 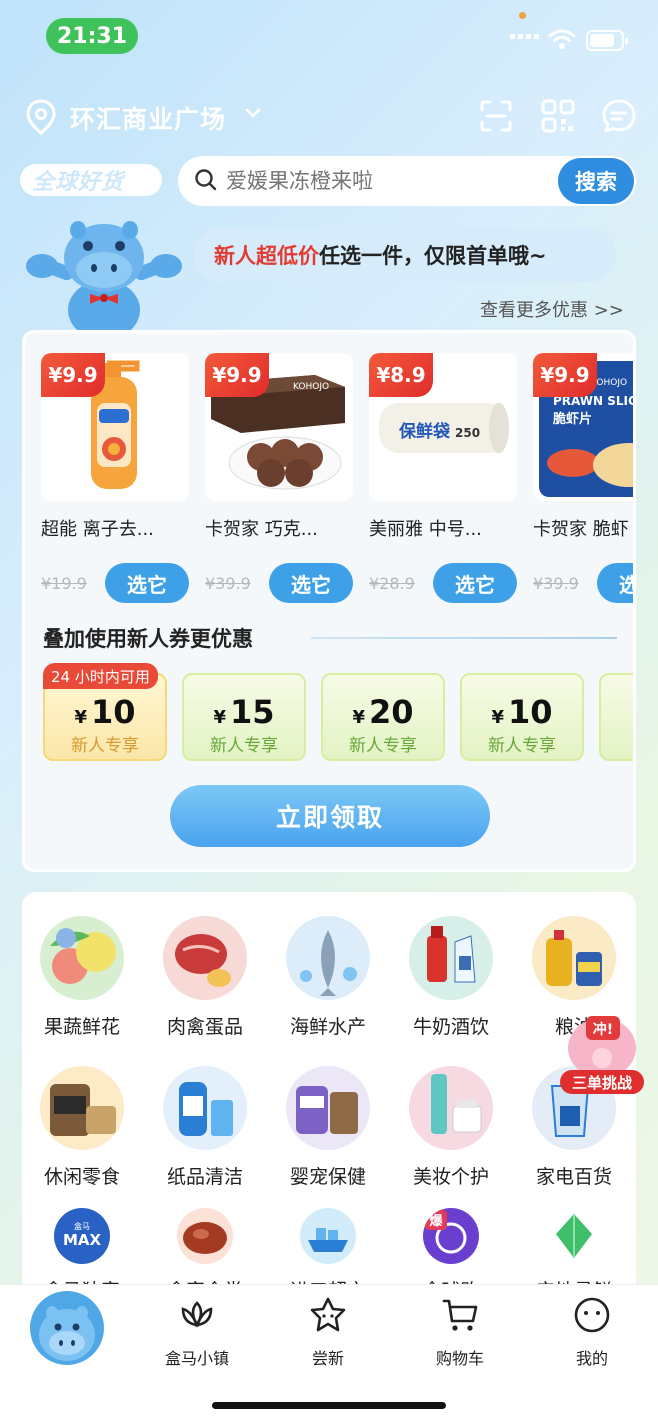 I want to click on leaf-gem-icon, so click(x=574, y=1236).